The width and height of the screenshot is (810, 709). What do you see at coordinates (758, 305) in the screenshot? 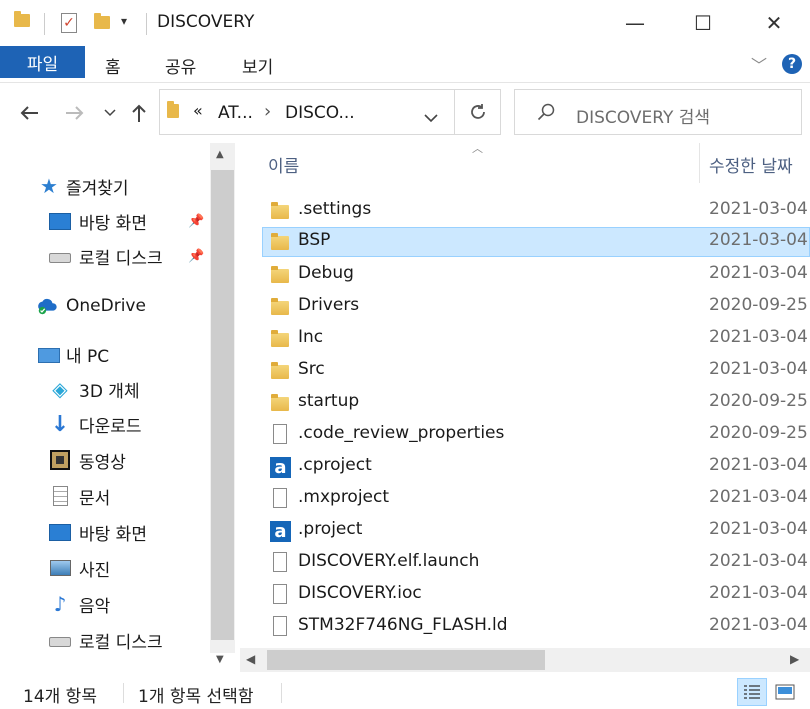
I see `file-date: 2020-09-25` at bounding box center [758, 305].